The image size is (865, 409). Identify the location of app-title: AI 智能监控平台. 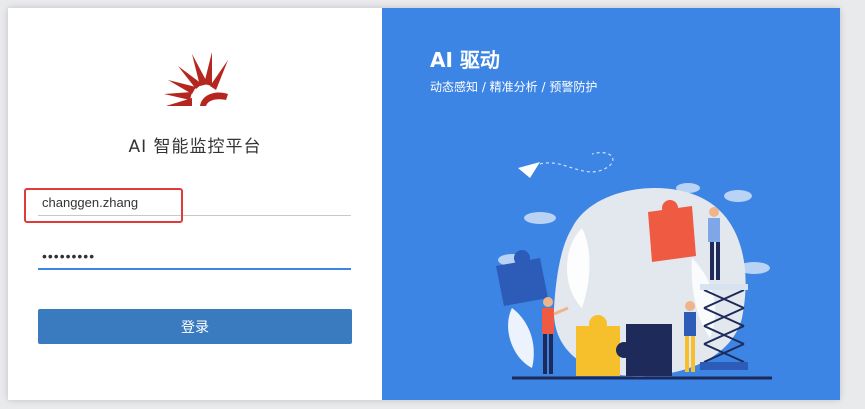
(195, 147).